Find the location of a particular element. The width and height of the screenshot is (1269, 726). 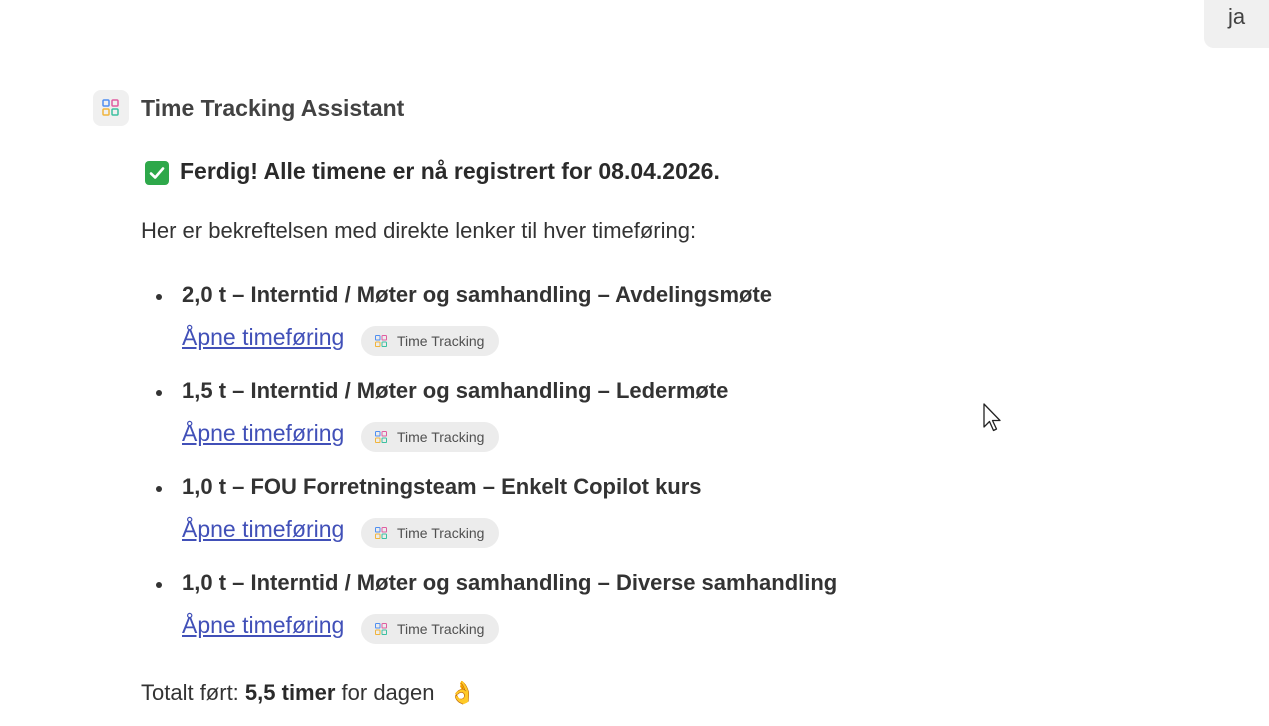

total-suffix: for dagen is located at coordinates (388, 692).